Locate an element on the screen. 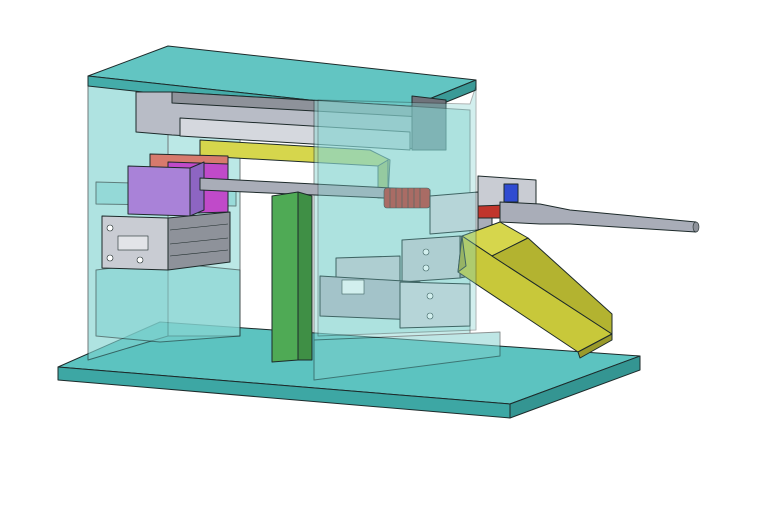 The width and height of the screenshot is (758, 507). compact-cylinder-left is located at coordinates (166, 241).